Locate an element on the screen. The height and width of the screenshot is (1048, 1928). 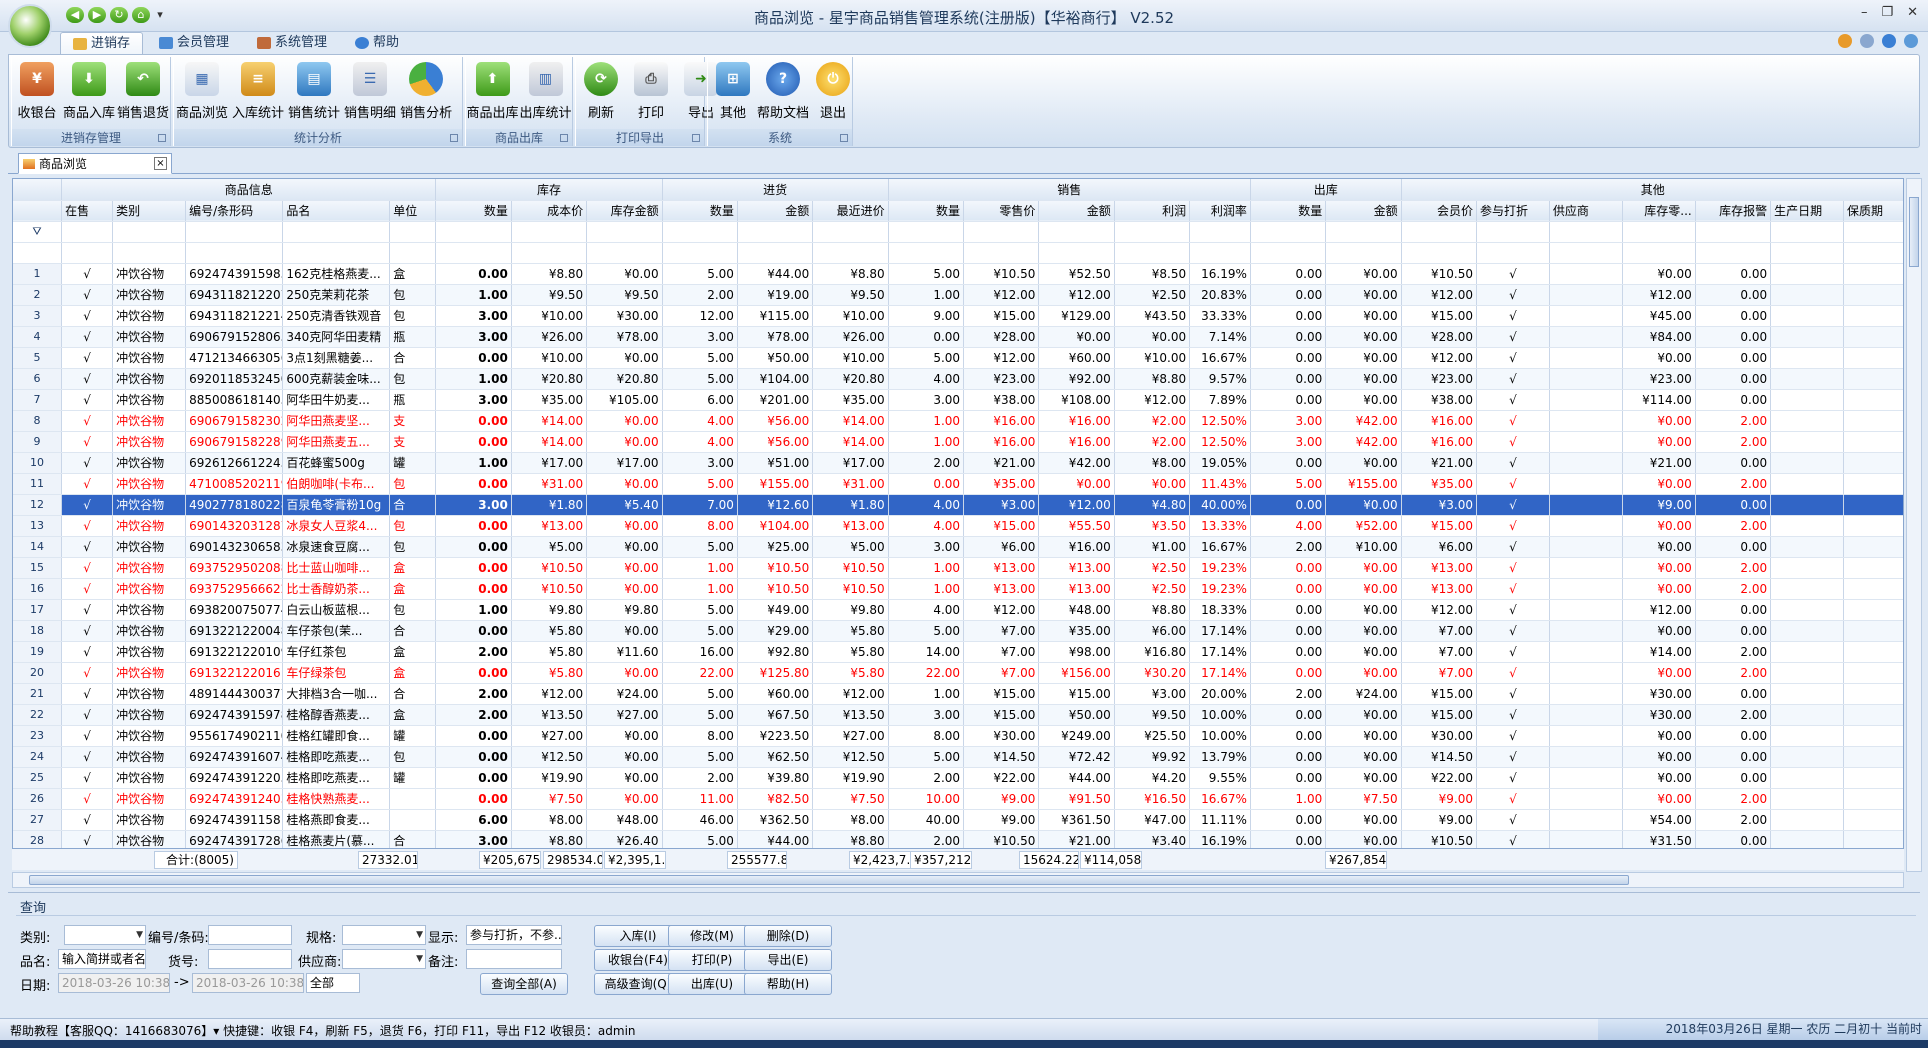
table-cell: ¥48.00 is located at coordinates (1076, 610).